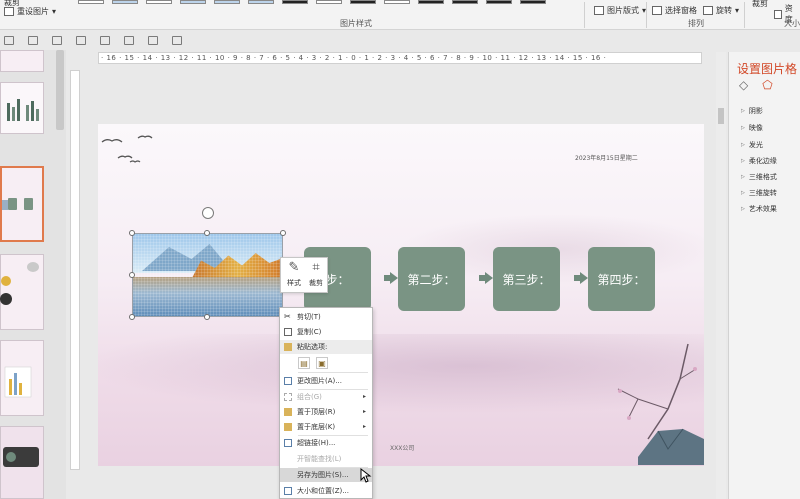 The image size is (800, 499). Describe the element at coordinates (57, 40) in the screenshot. I see `section-icon` at that location.